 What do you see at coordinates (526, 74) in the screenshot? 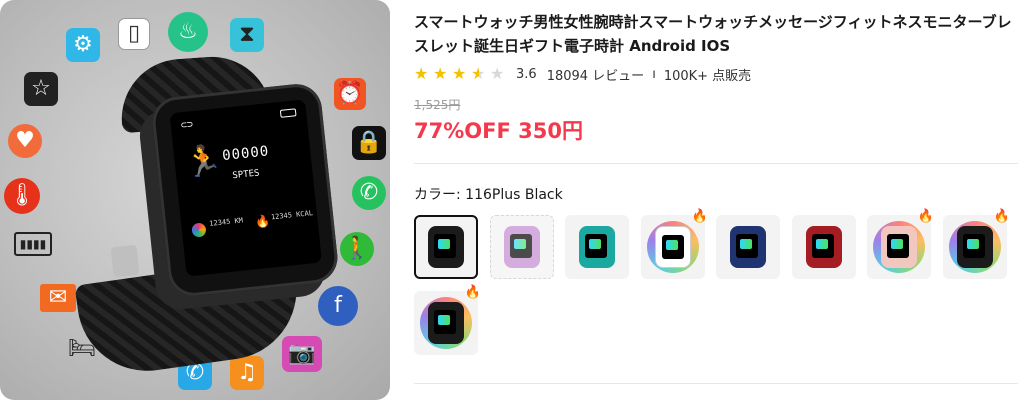
I see `rating-value: 3.6` at bounding box center [526, 74].